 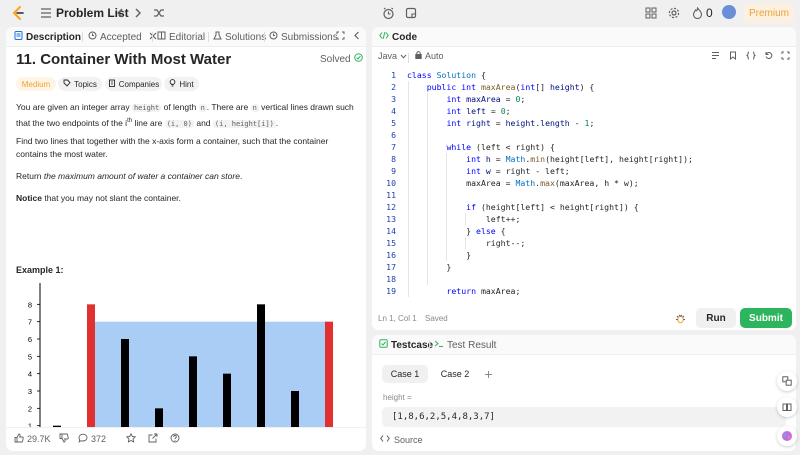 What do you see at coordinates (787, 407) in the screenshot?
I see `reader-book-icon` at bounding box center [787, 407].